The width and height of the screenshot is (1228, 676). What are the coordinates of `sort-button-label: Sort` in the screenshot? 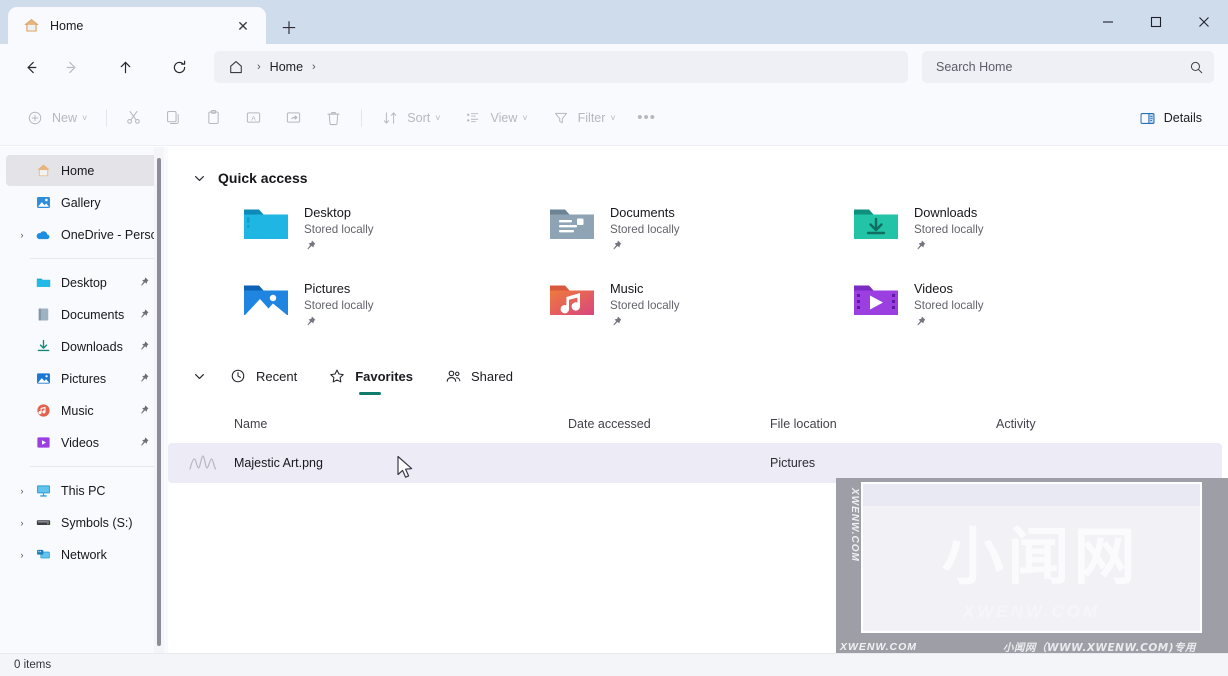 It's located at (419, 117).